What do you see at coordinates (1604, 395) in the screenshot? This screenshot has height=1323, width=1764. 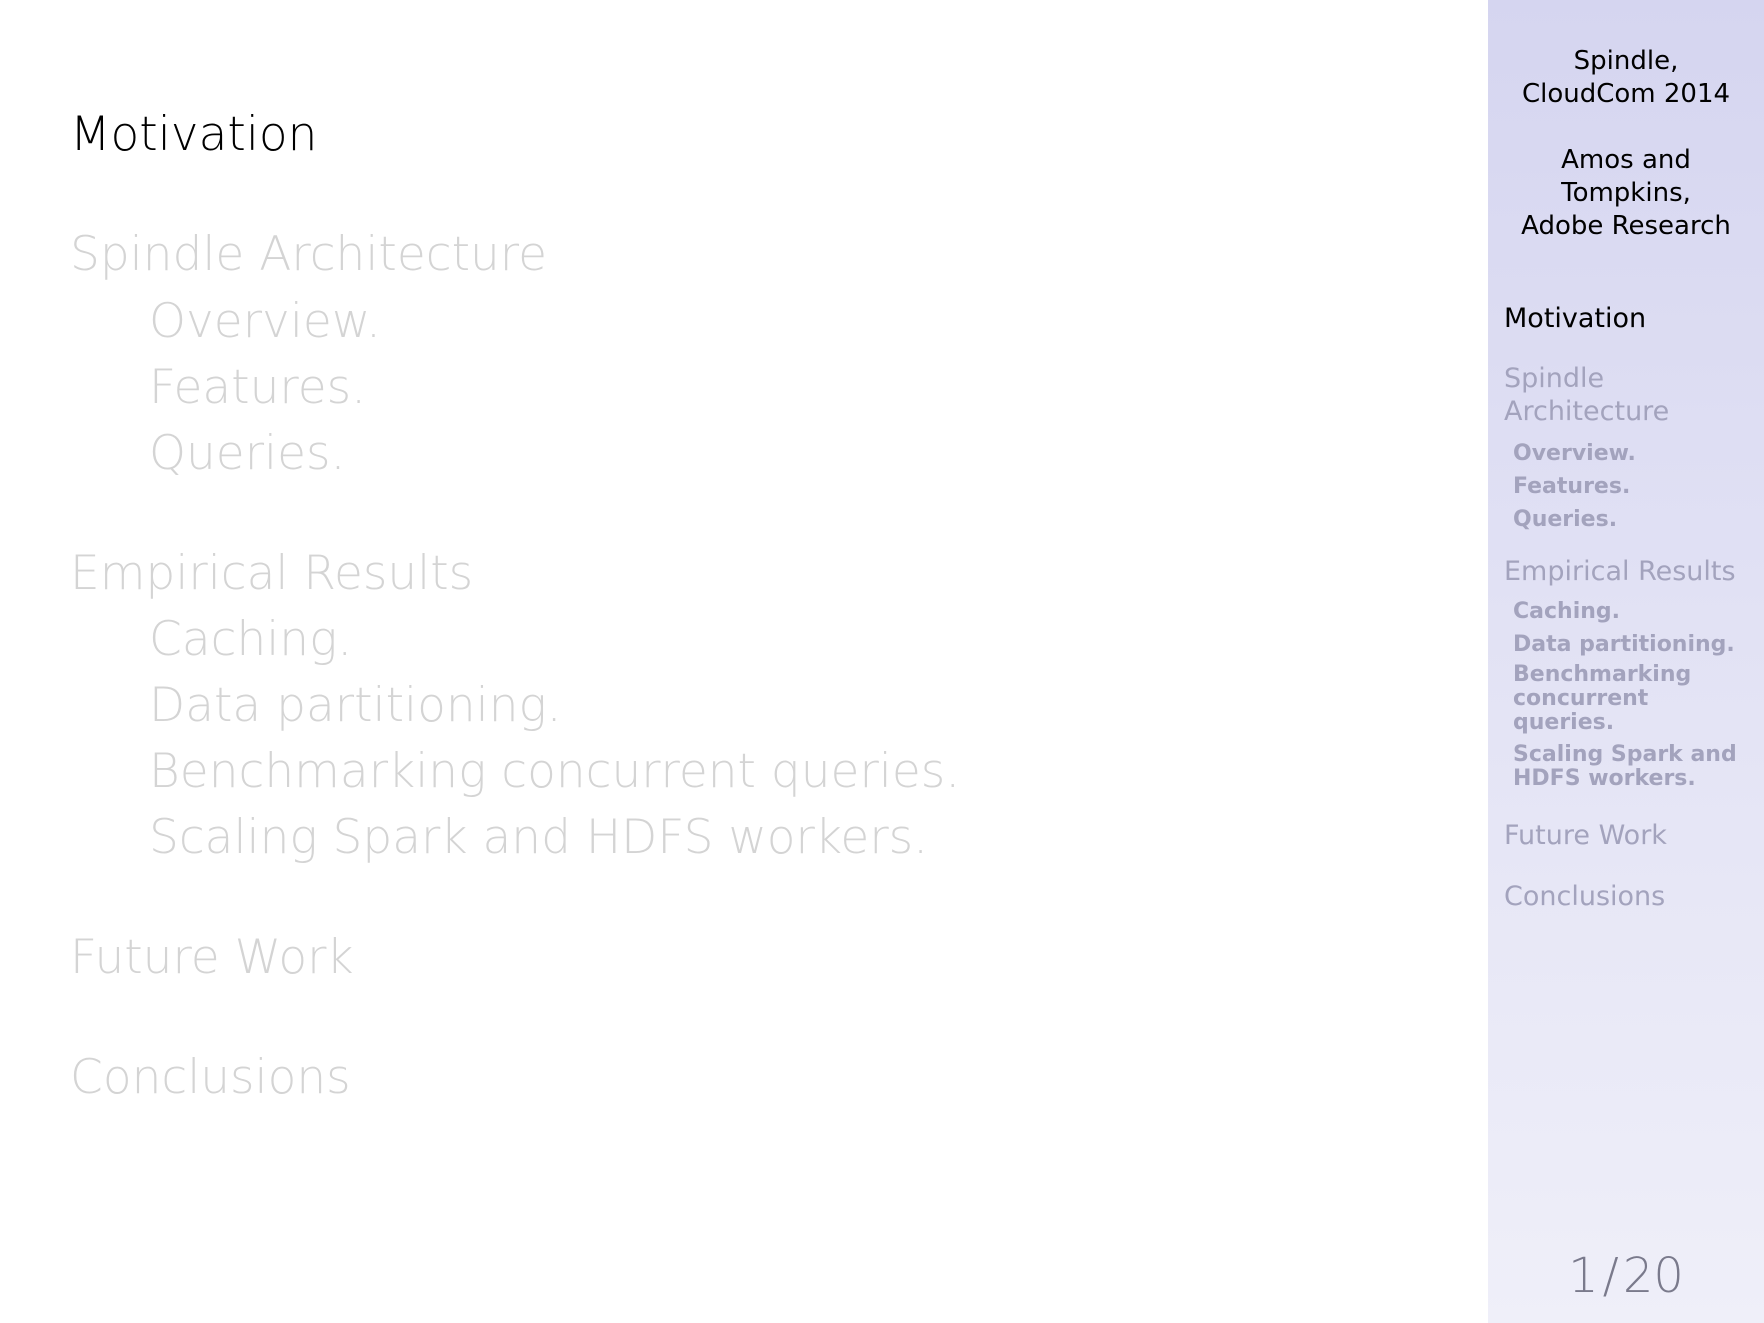 I see `sidebar-link-spindle-architecture: Spindle Architecture` at bounding box center [1604, 395].